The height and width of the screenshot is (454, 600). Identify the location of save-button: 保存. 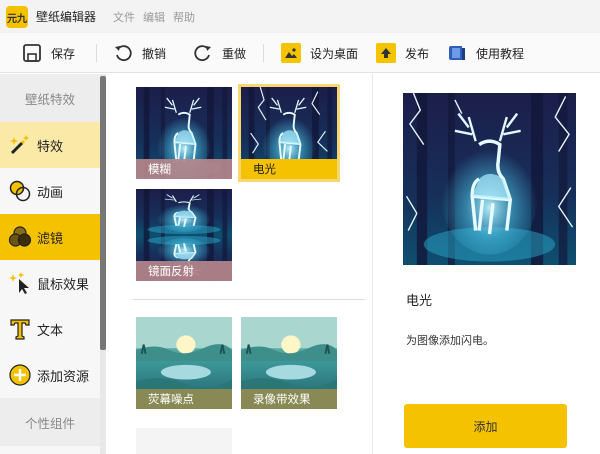
(48, 53).